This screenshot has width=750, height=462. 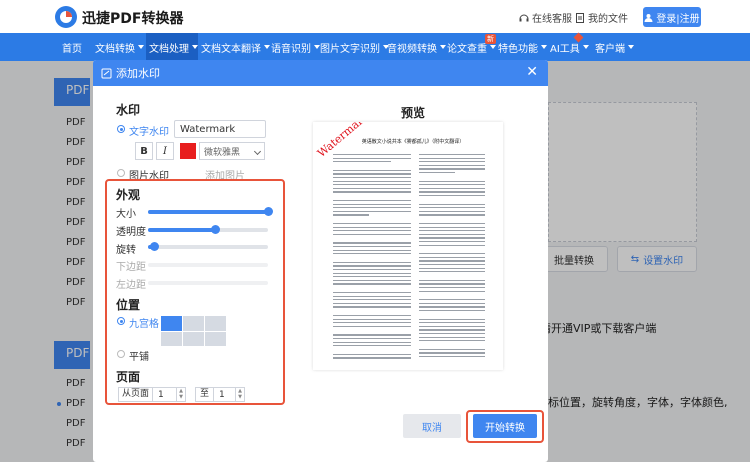 I want to click on grid-cell-selected, so click(x=171, y=323).